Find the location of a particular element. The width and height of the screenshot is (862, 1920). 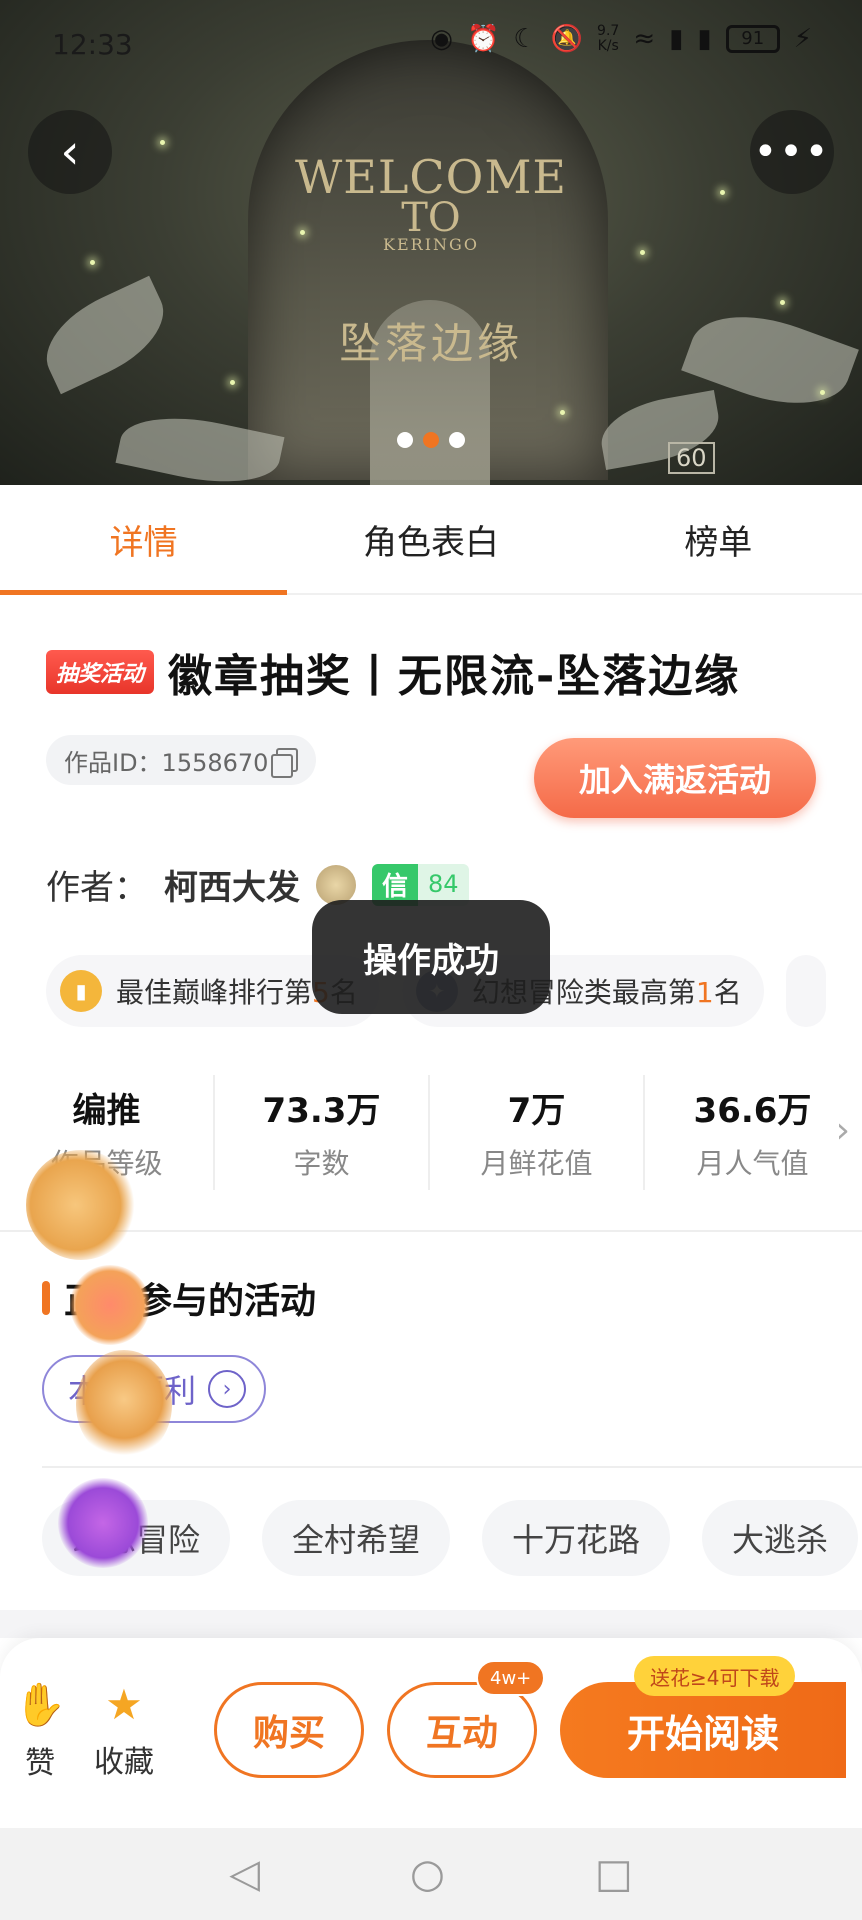

tab-character-confession: 角色表白 is located at coordinates (430, 539).